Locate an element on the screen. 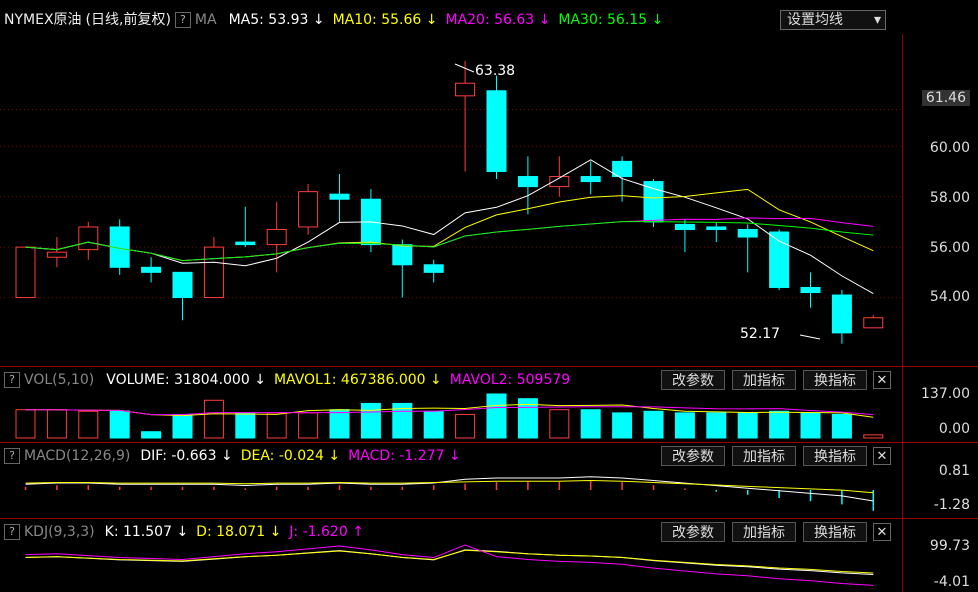  d-line is located at coordinates (449, 561).